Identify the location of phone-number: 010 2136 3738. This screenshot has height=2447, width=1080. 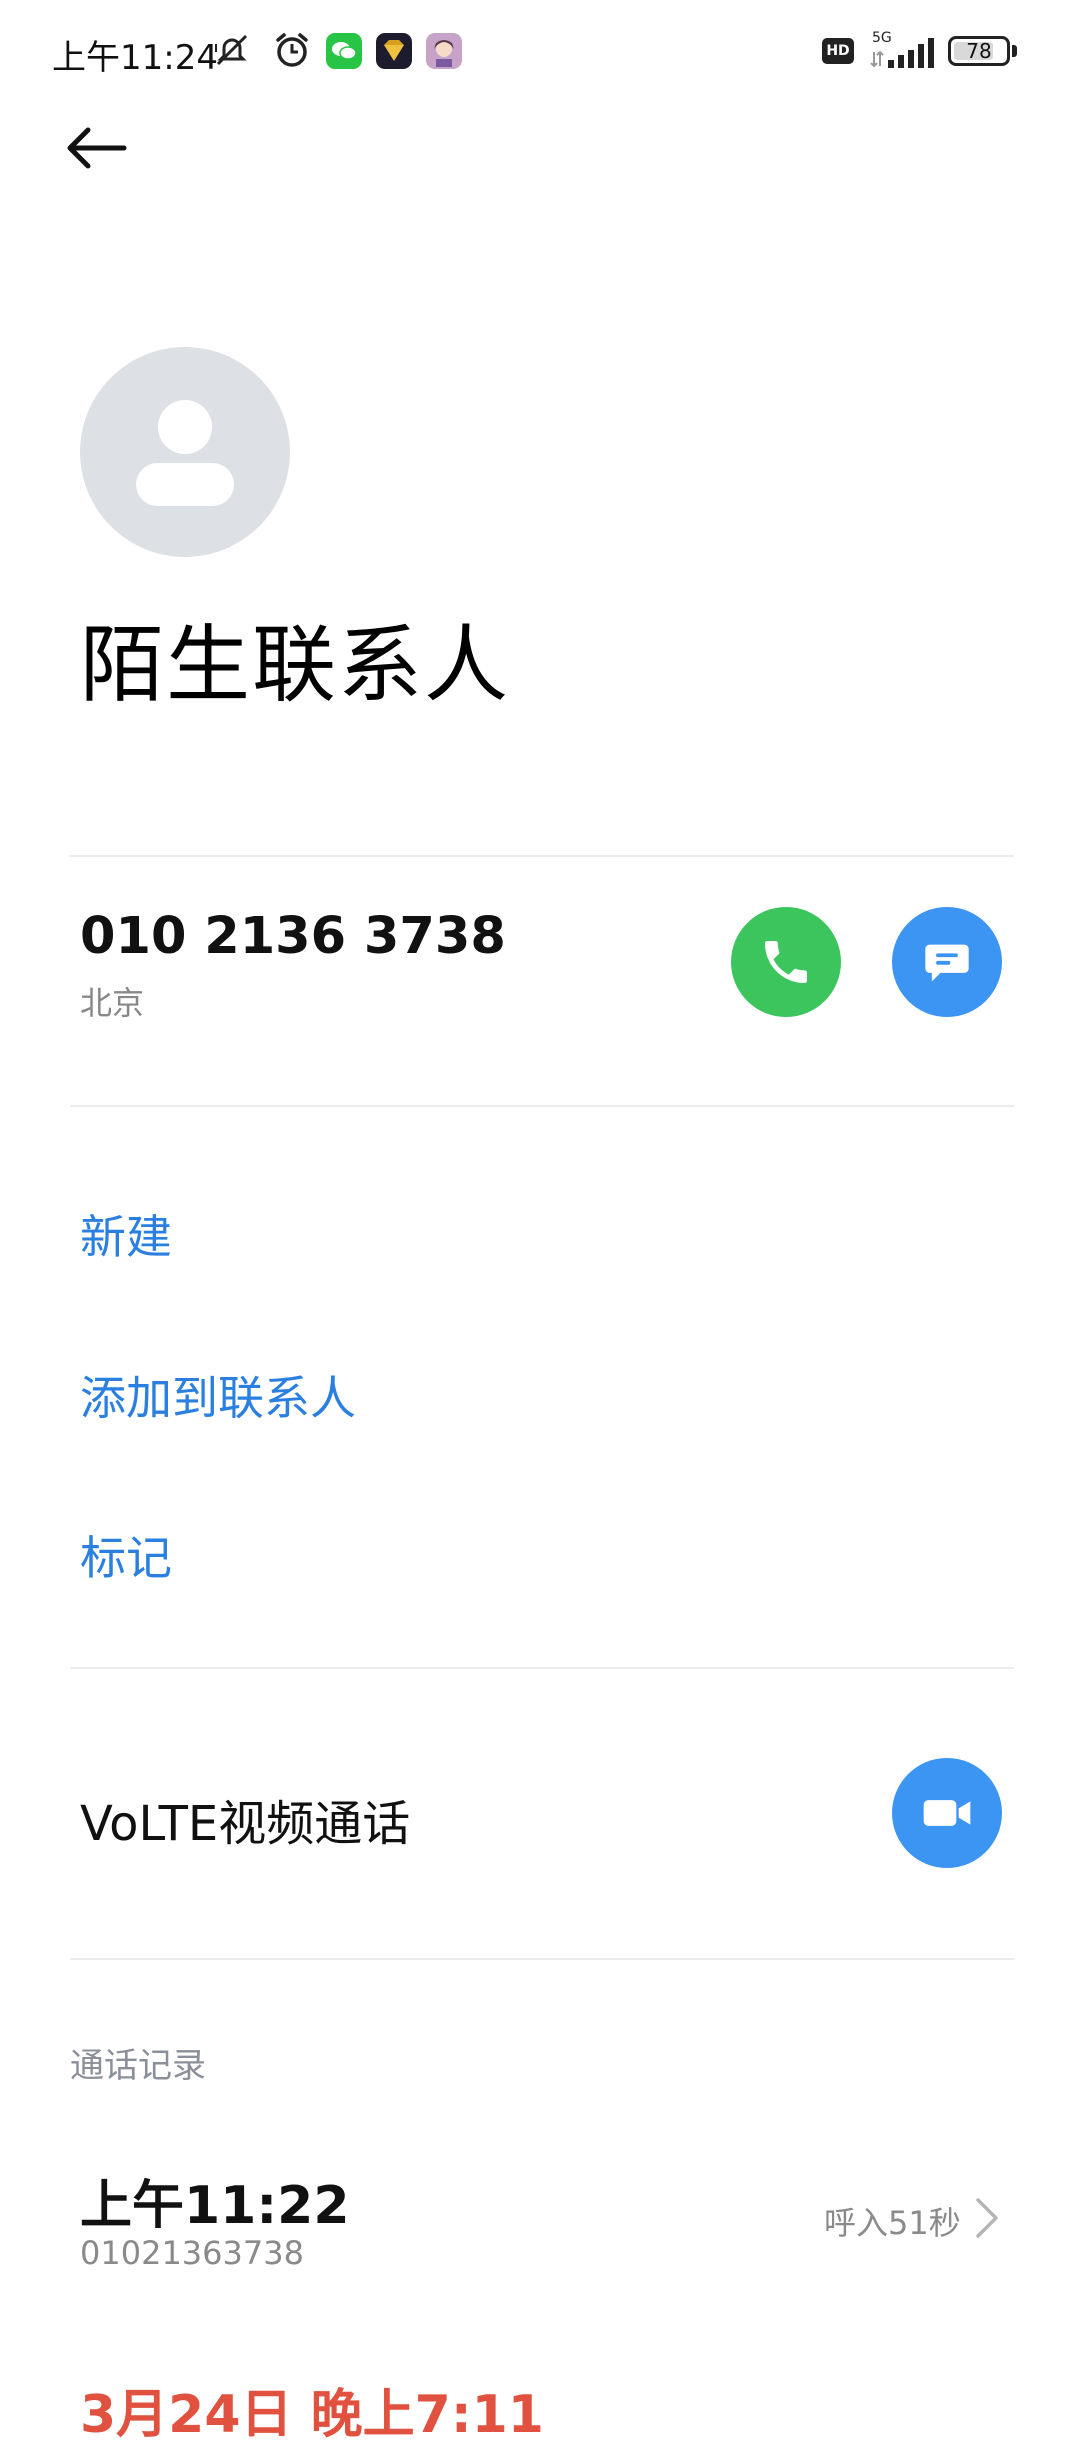
(293, 936).